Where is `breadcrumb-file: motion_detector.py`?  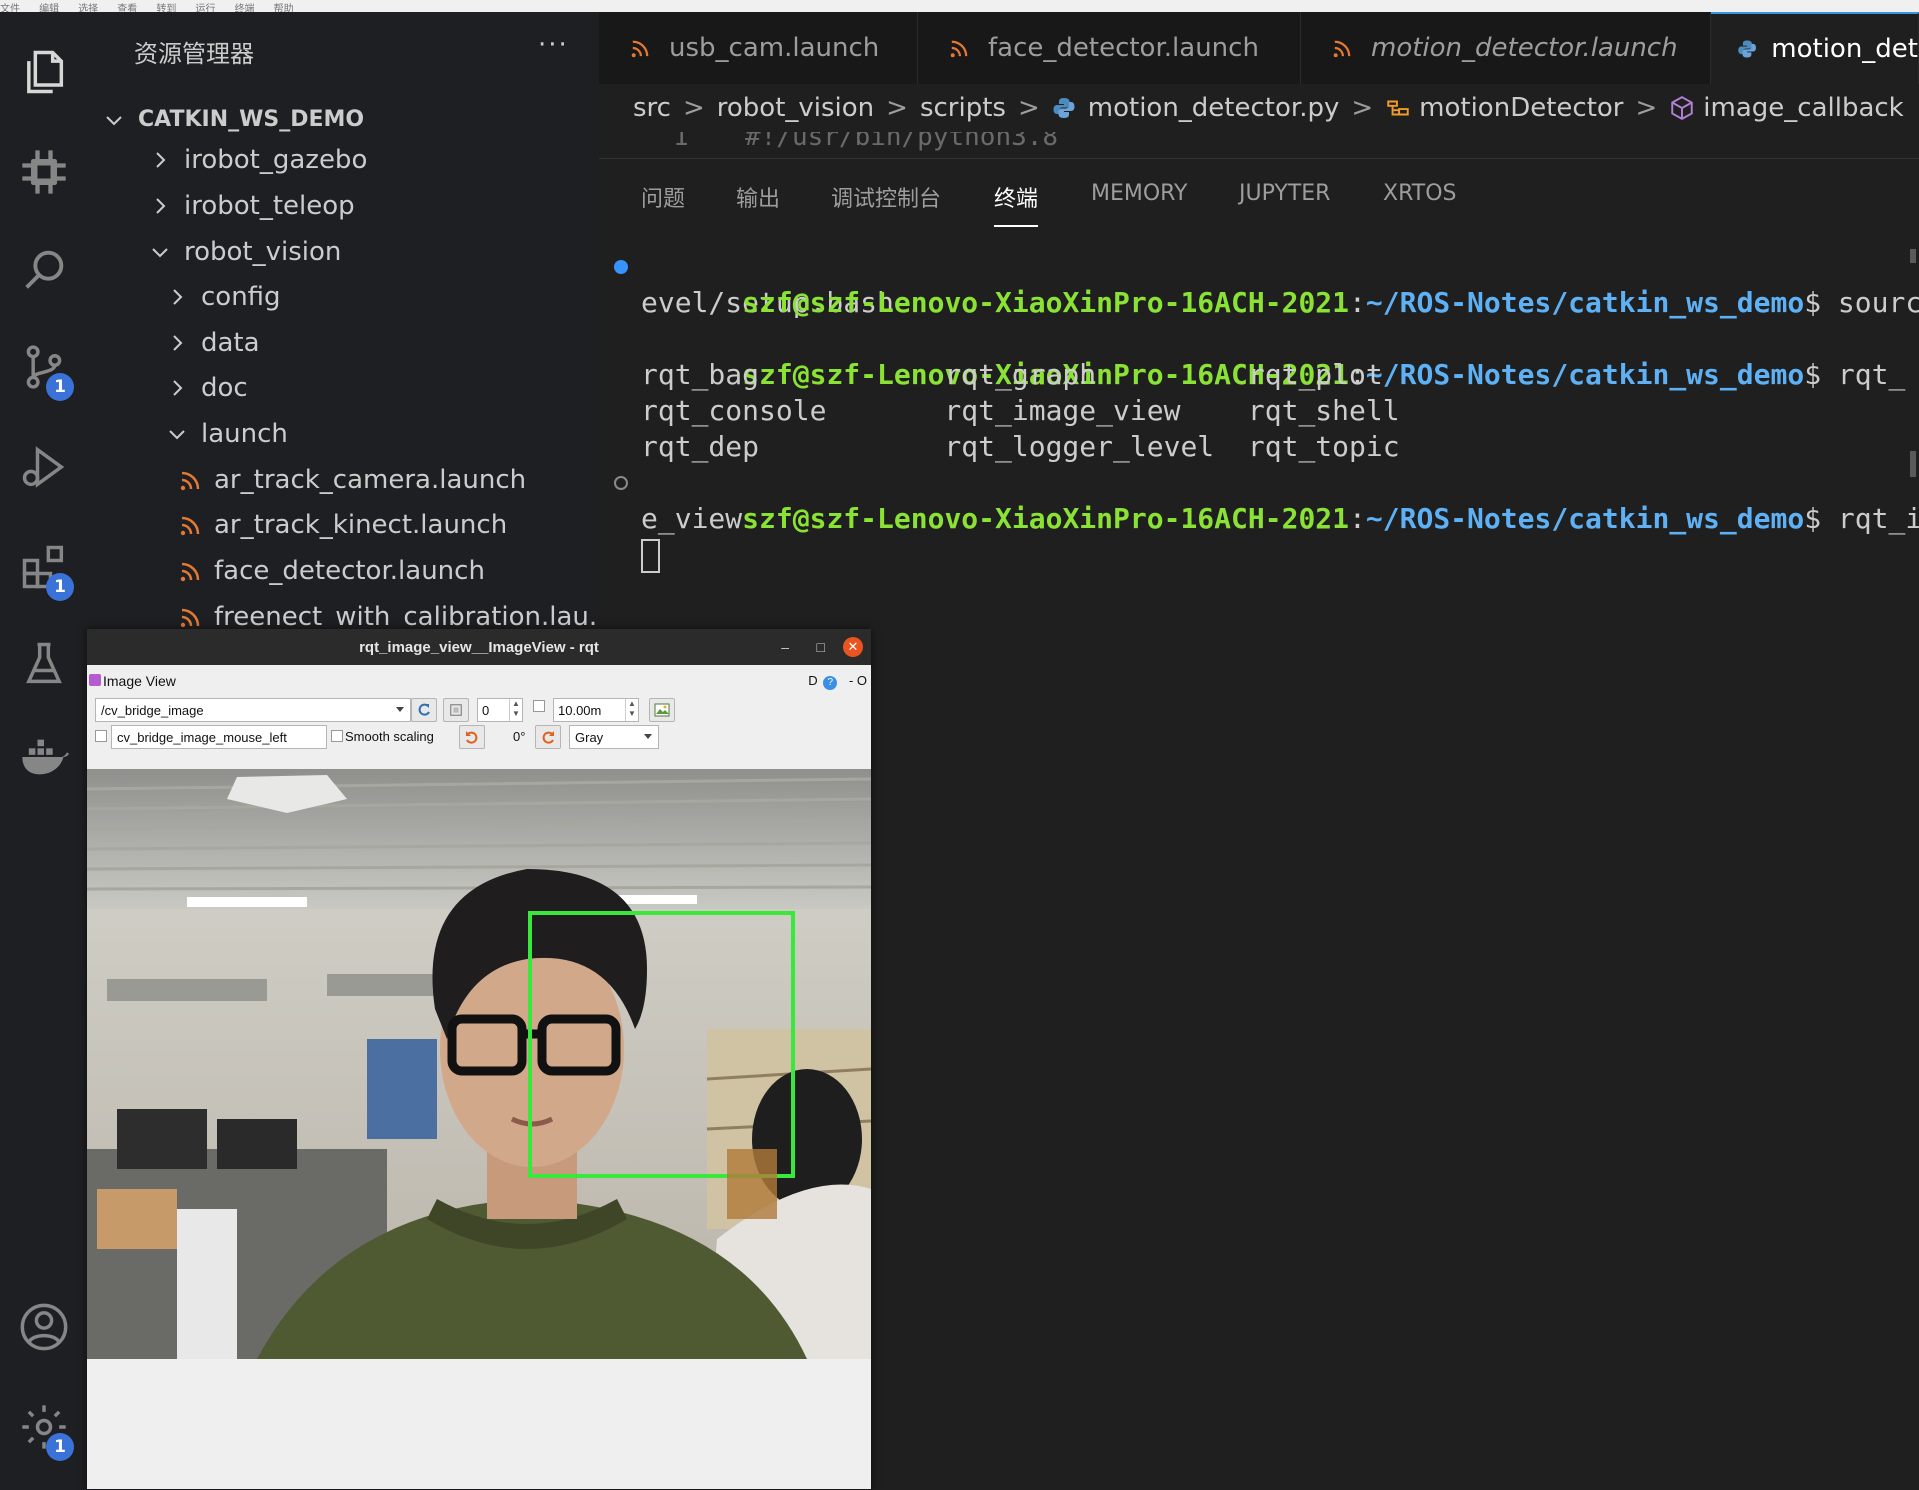
breadcrumb-file: motion_detector.py is located at coordinates (1214, 108).